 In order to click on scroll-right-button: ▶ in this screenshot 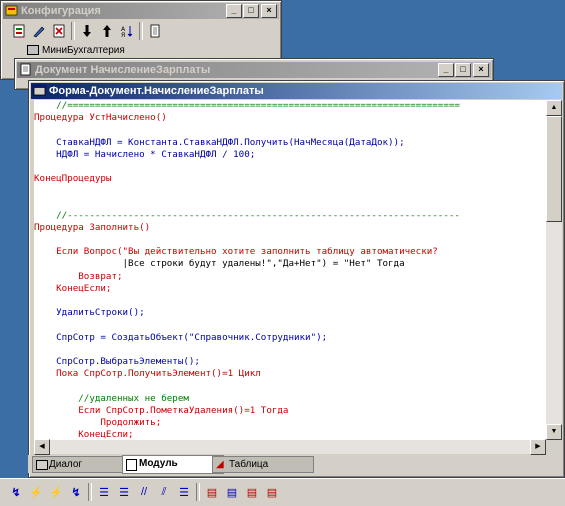, I will do `click(538, 447)`.